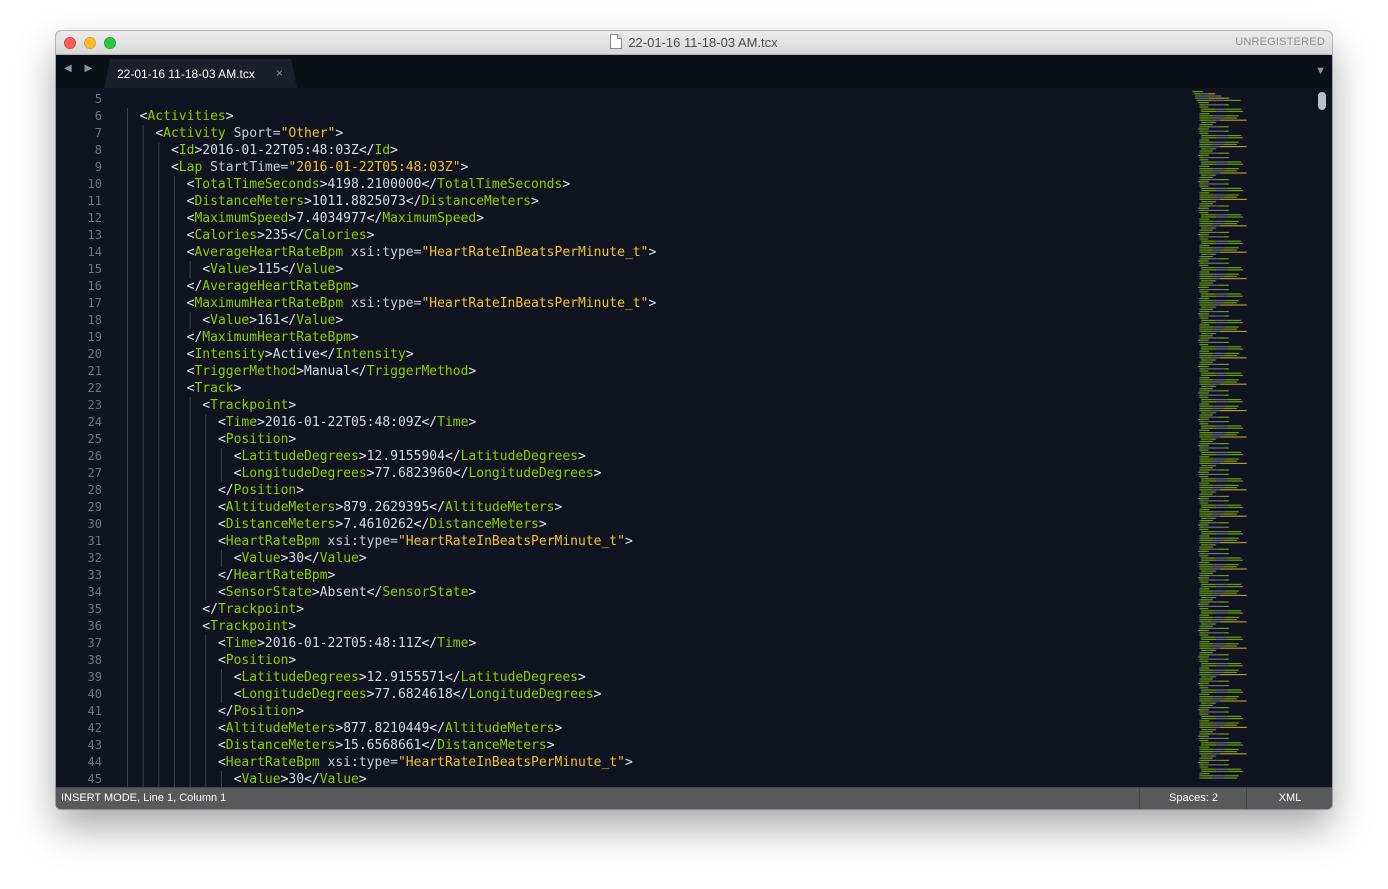 Image resolution: width=1388 pixels, height=889 pixels. What do you see at coordinates (1193, 798) in the screenshot?
I see `indentation-setting: Spaces: 2` at bounding box center [1193, 798].